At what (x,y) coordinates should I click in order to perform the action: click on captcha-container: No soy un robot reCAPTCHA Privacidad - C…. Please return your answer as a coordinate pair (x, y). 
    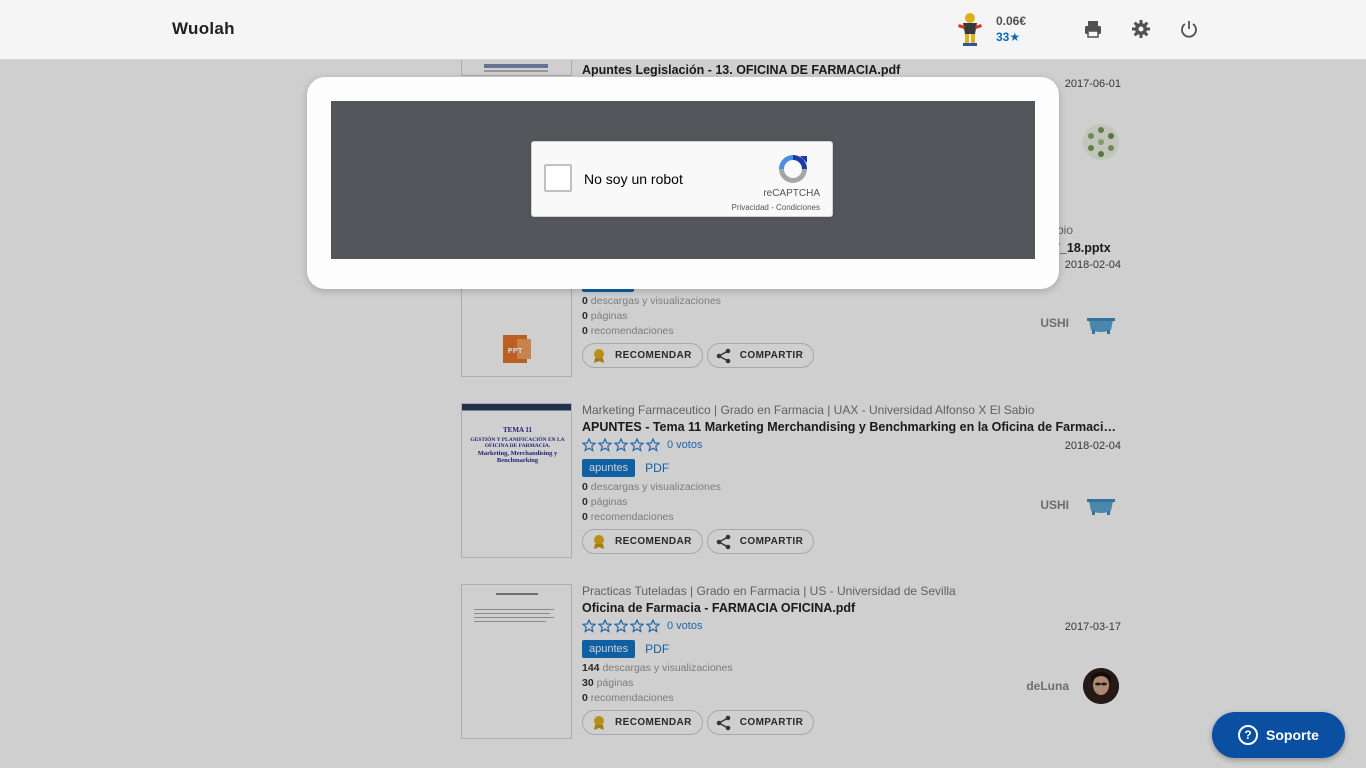
    Looking at the image, I should click on (683, 180).